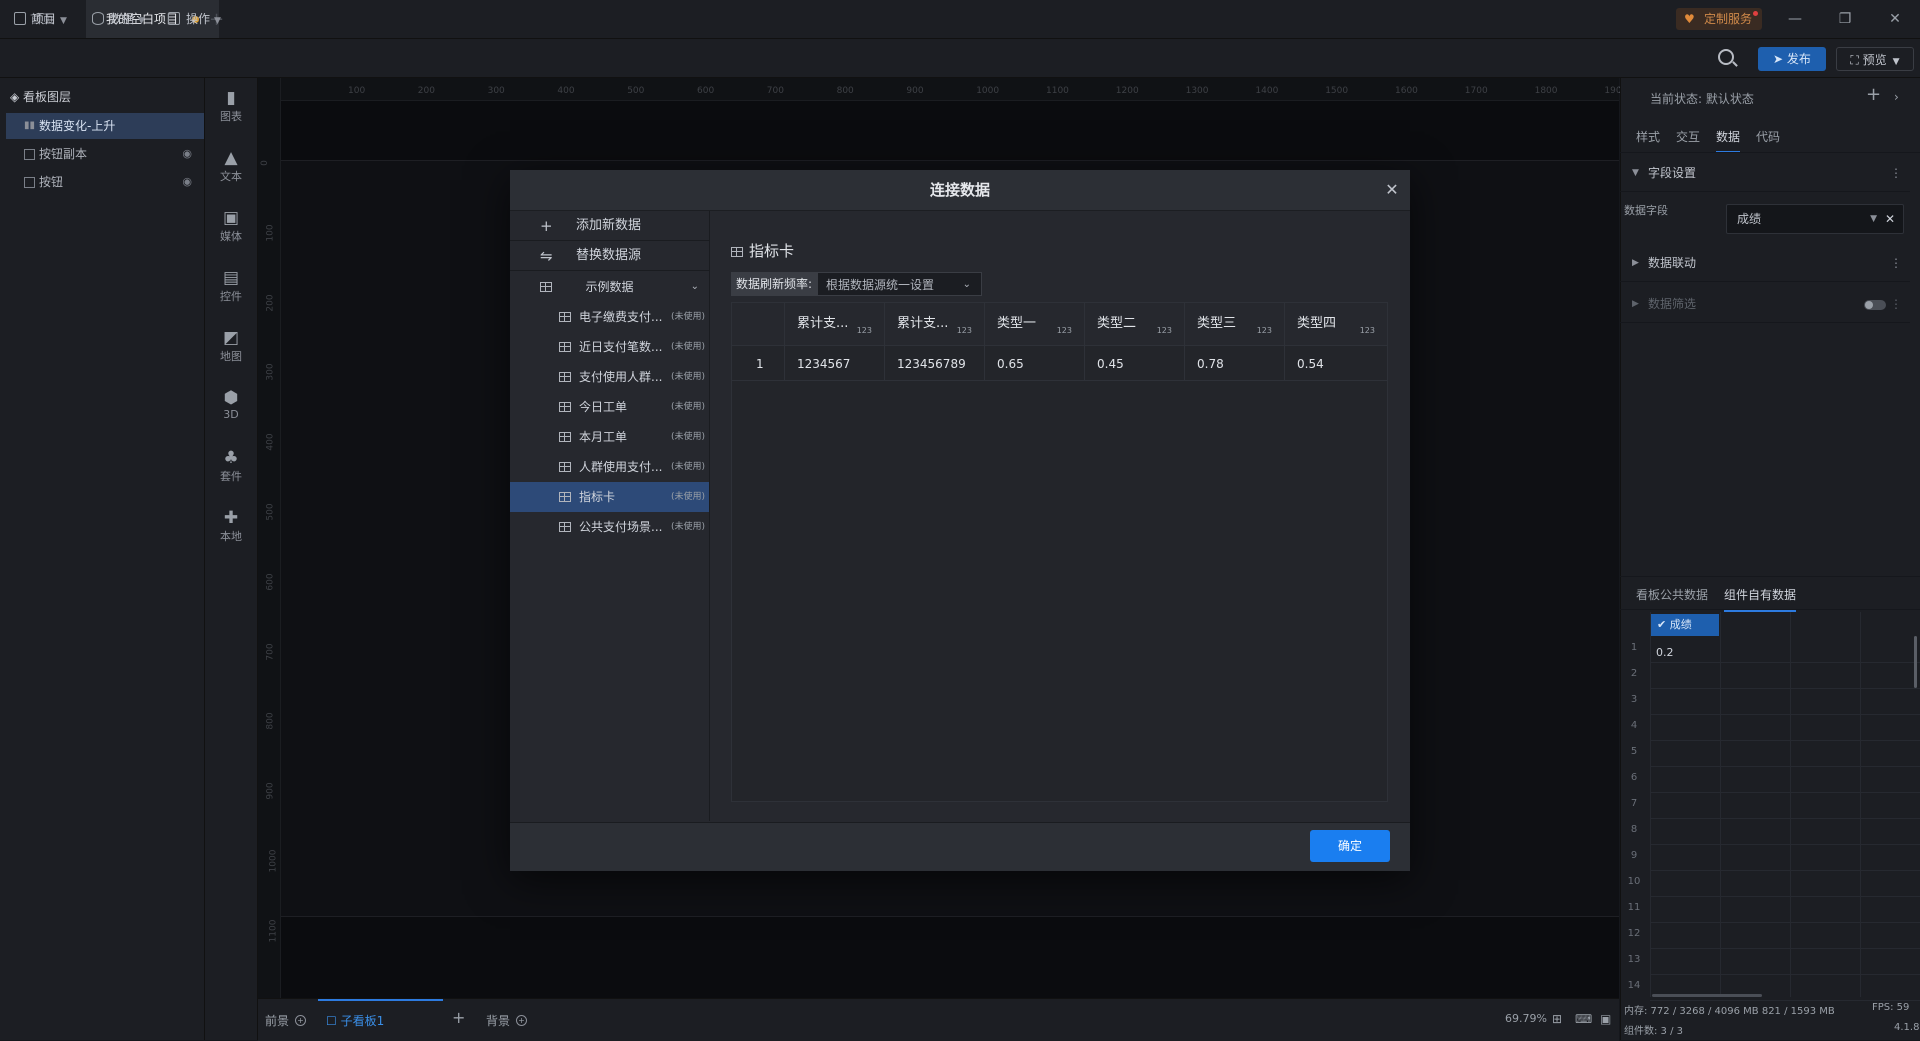 Image resolution: width=1920 pixels, height=1041 pixels. What do you see at coordinates (1765, 263) in the screenshot?
I see `section-data-linkage: ▶ 数据联动 ⋮` at bounding box center [1765, 263].